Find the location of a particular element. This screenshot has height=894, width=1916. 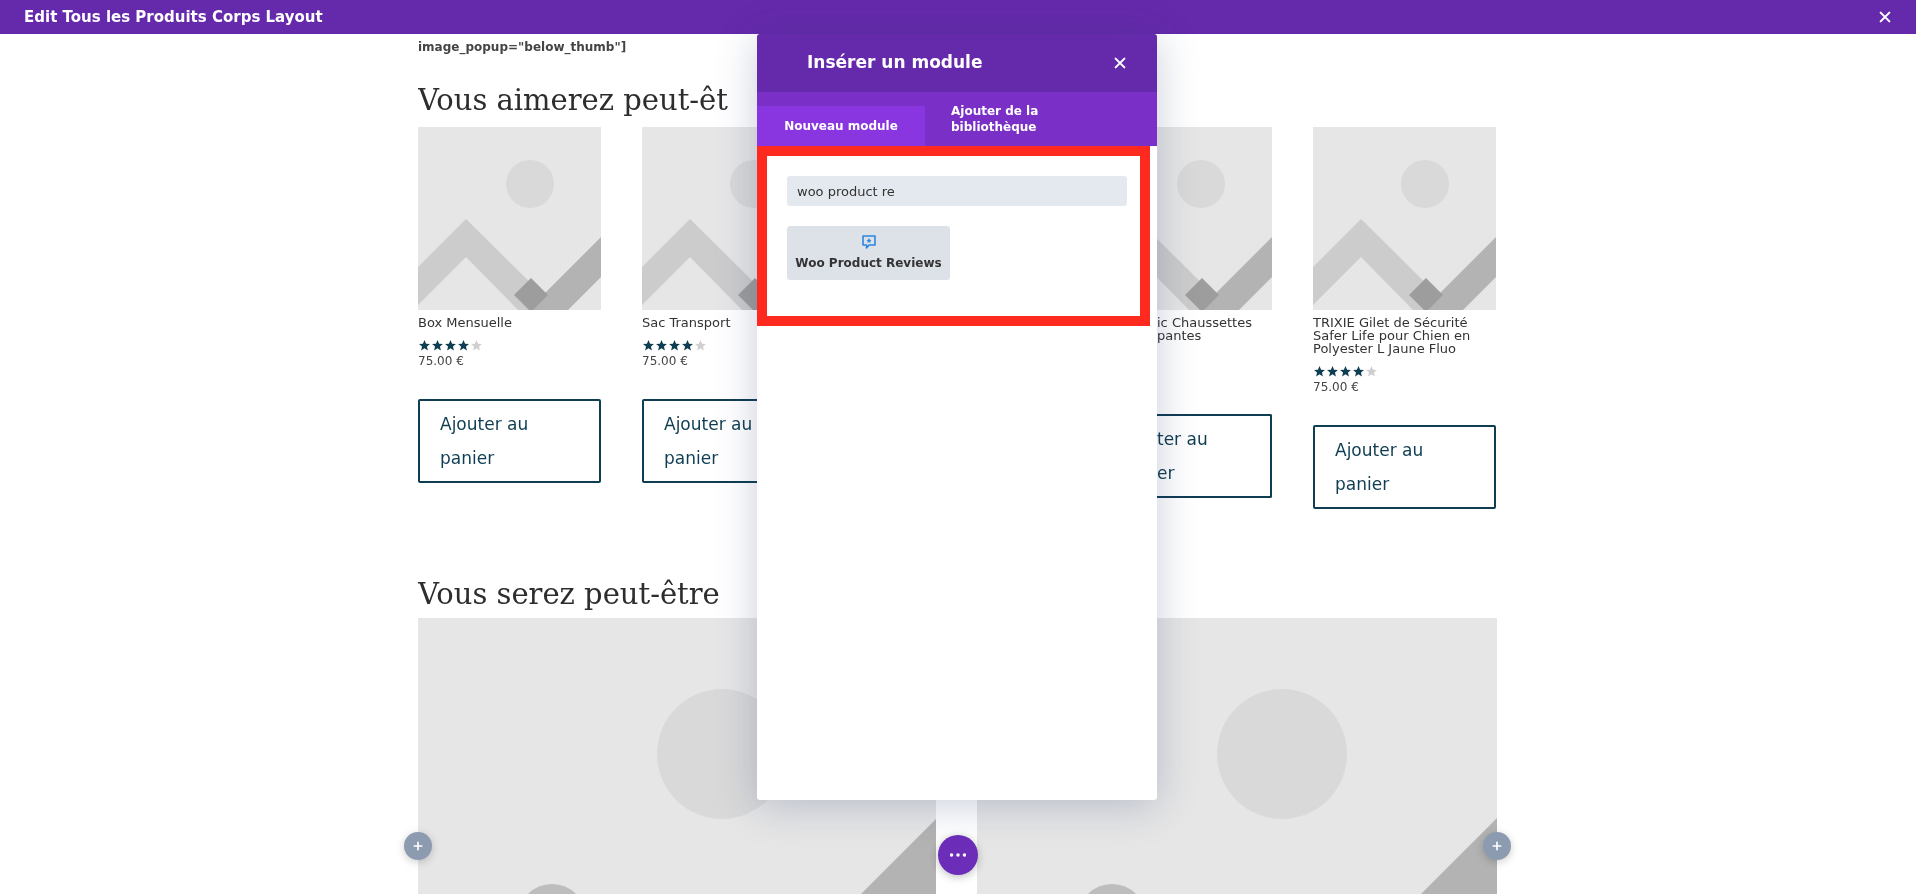

shortcode-text: image_popup="below_thumb"] is located at coordinates (523, 47).